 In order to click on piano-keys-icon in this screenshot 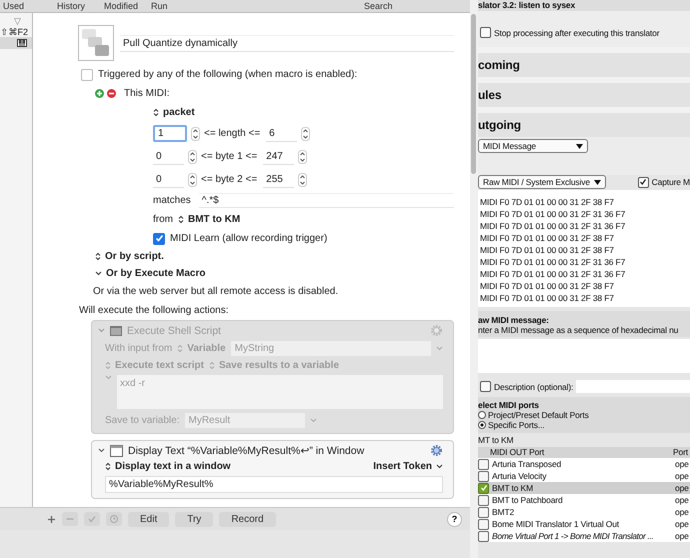, I will do `click(22, 43)`.